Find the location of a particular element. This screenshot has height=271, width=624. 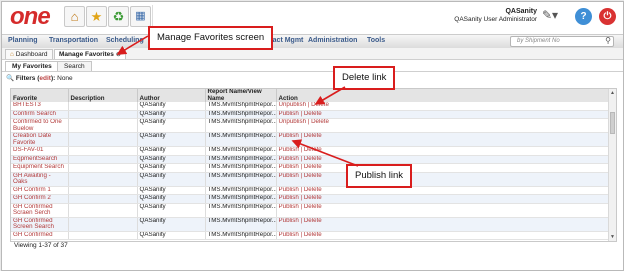

search-icon: ⚲ is located at coordinates (608, 40).